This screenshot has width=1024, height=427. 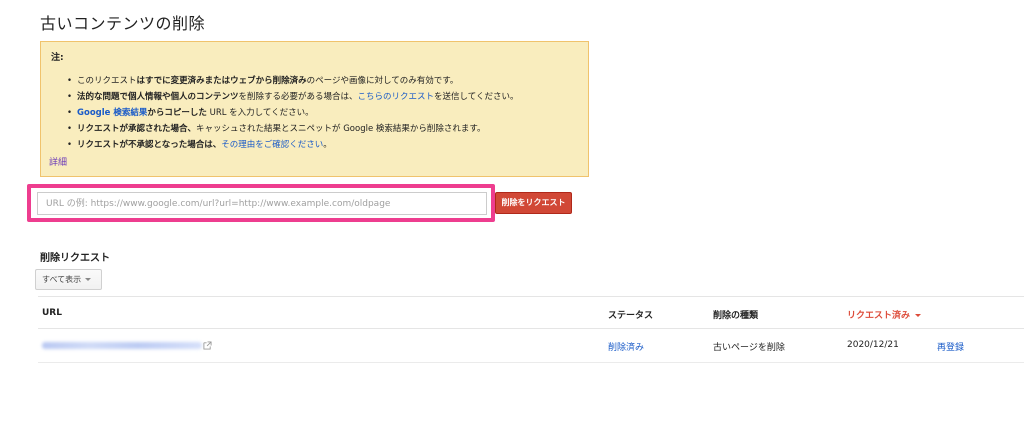 I want to click on filter-dropdown: すべて表示, so click(x=68, y=279).